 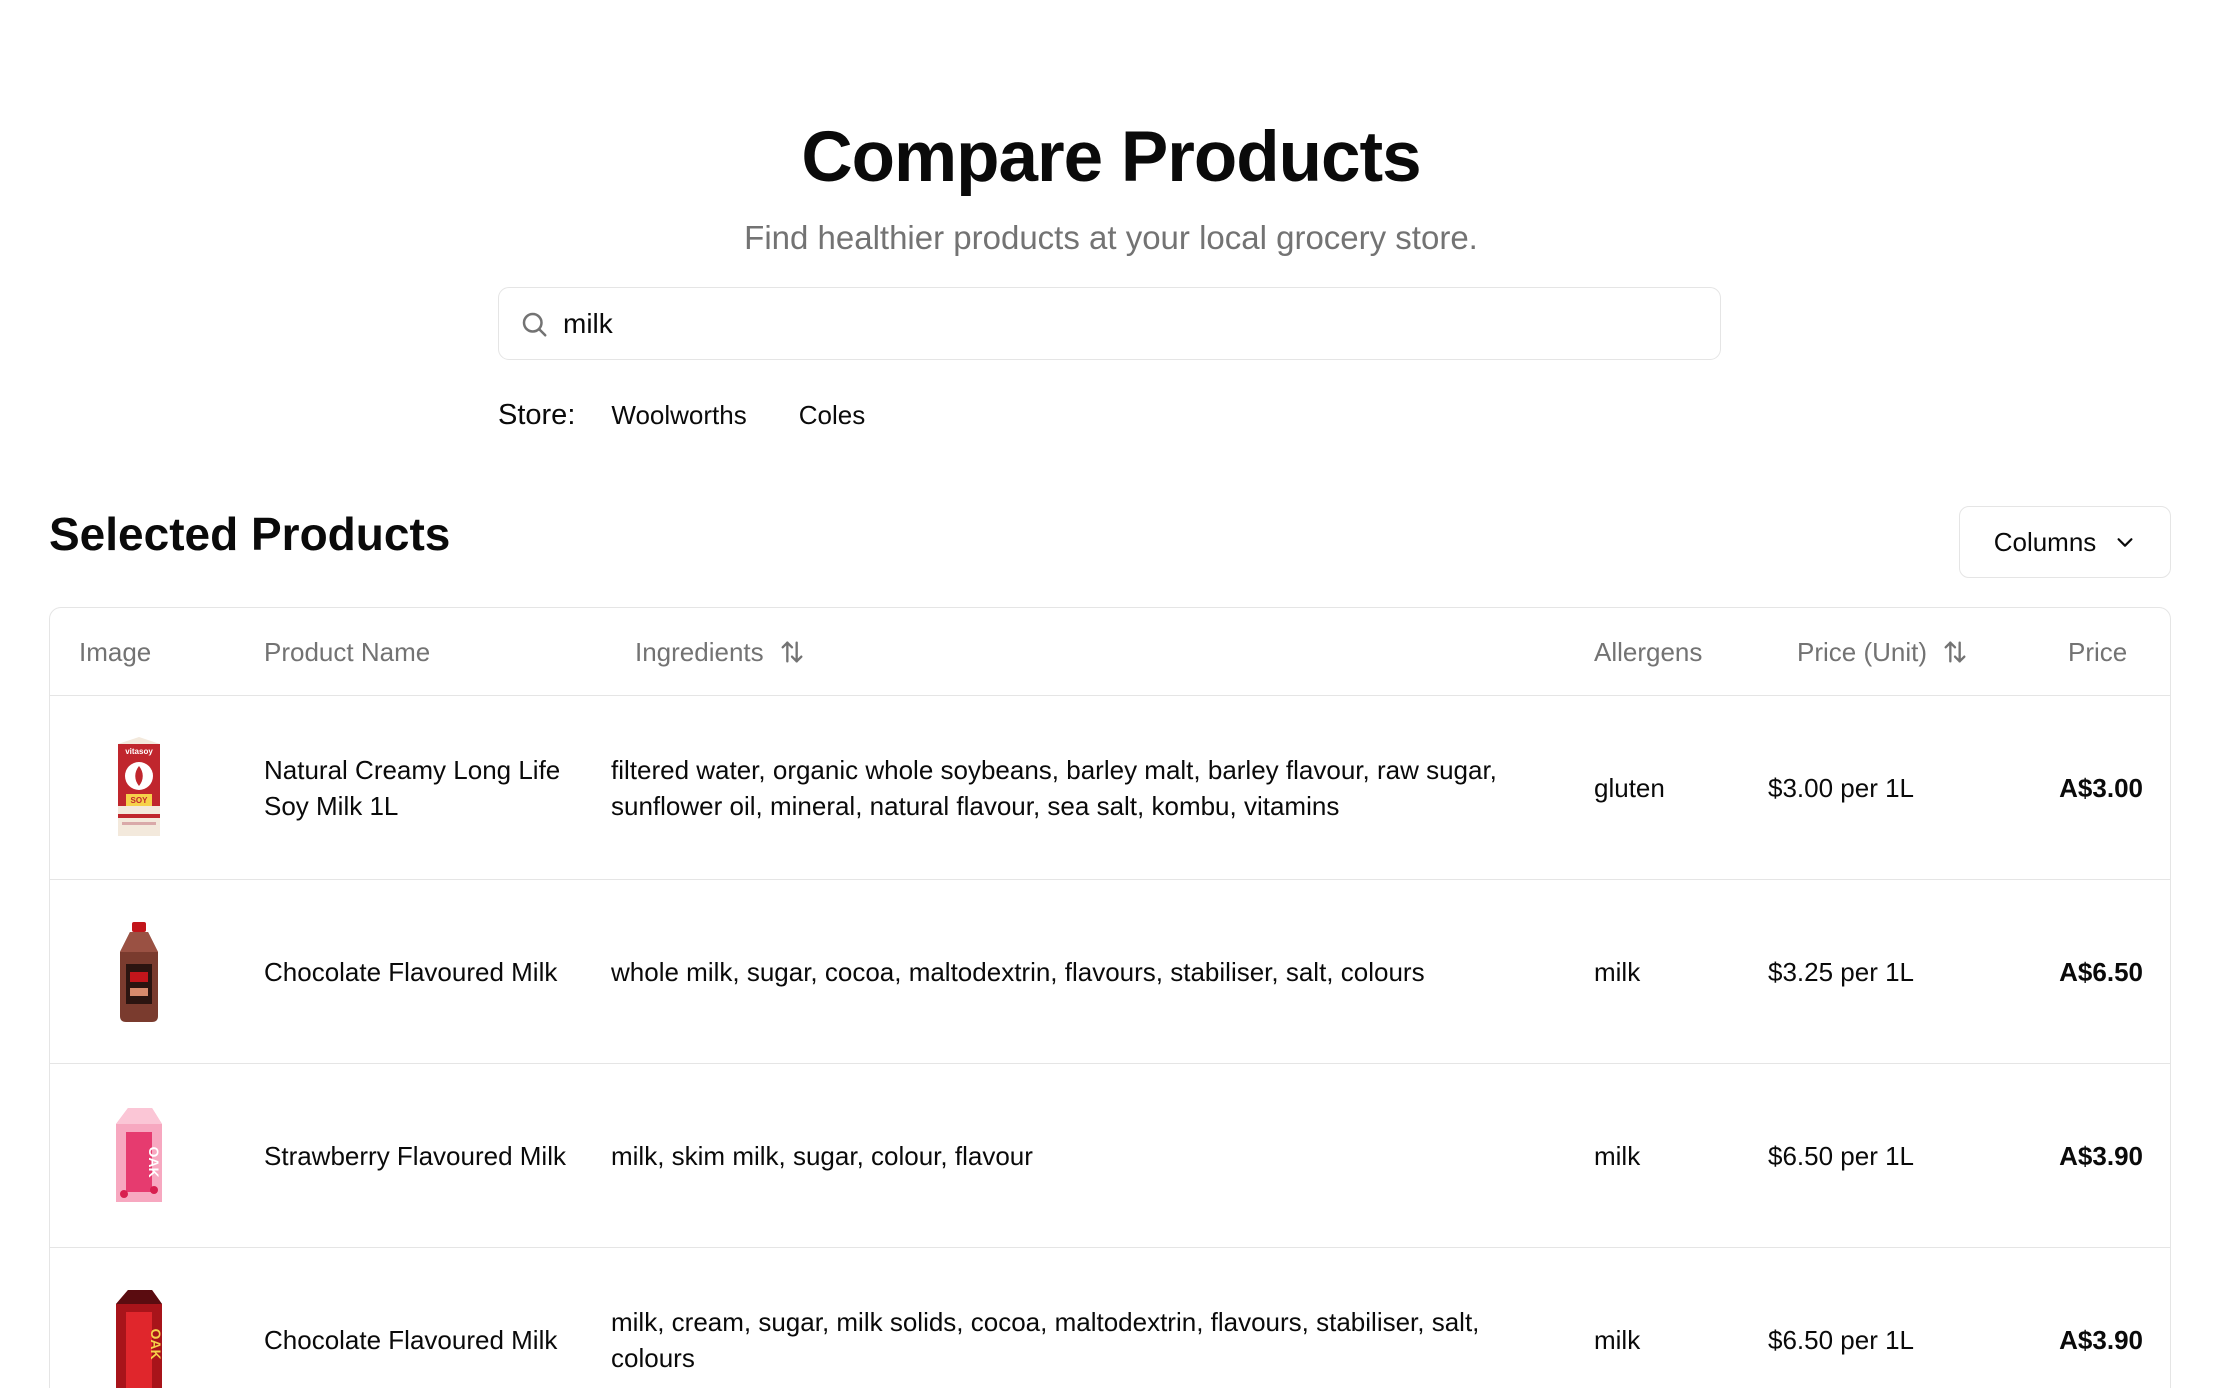 I want to click on store-filter: Store: Woolworths Coles, so click(x=707, y=415).